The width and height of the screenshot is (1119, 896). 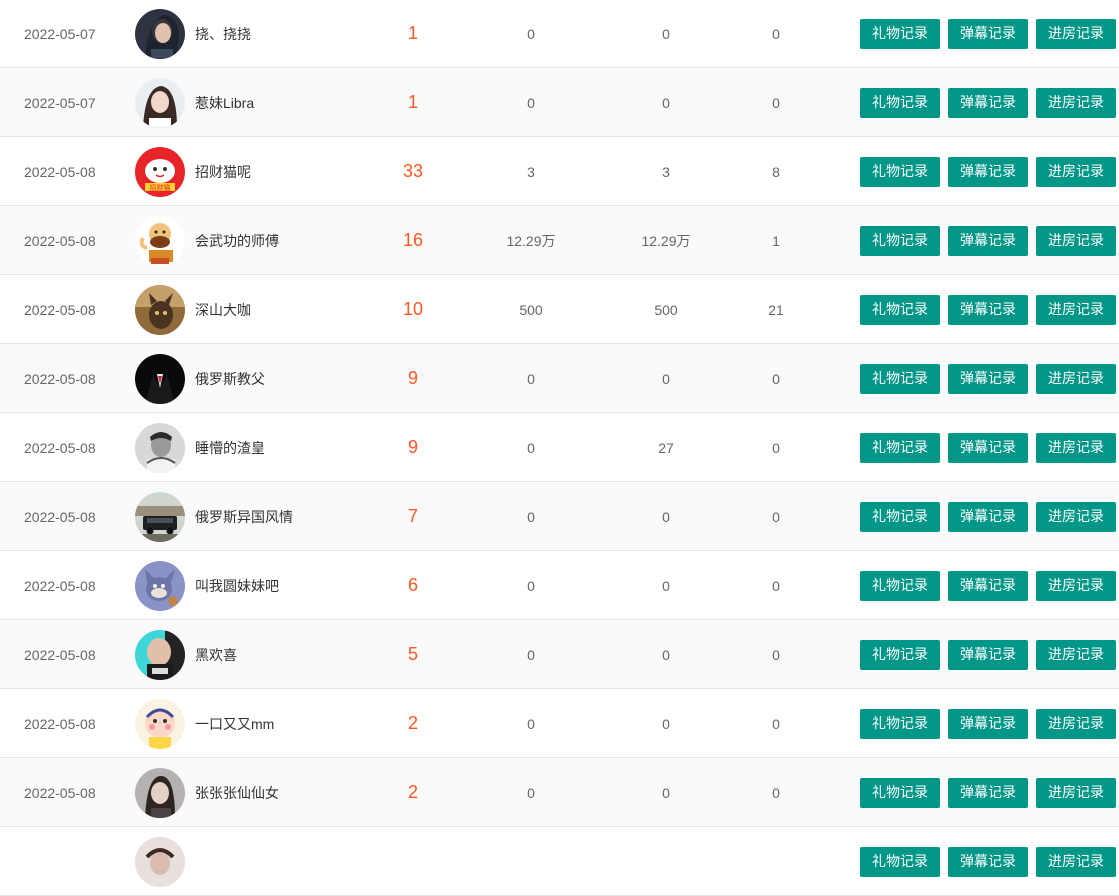 I want to click on count-cell: 16, so click(x=413, y=240).